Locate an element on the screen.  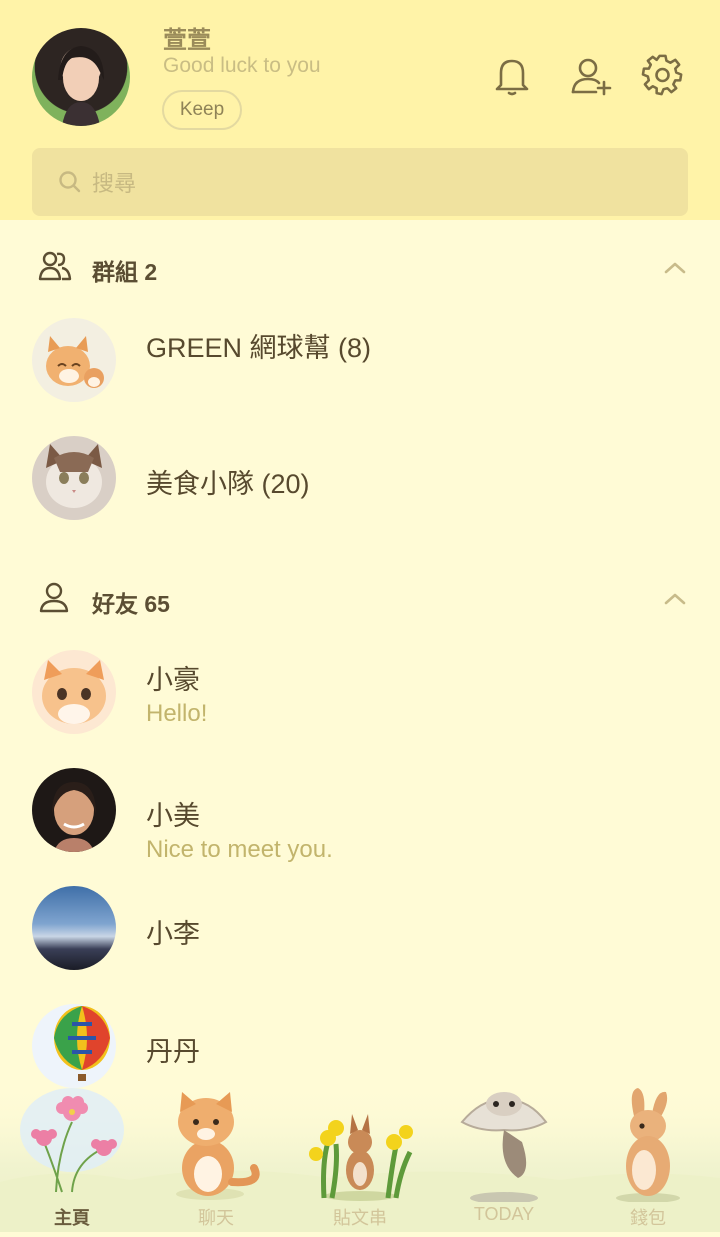
friend-name: 小豪 is located at coordinates (173, 680).